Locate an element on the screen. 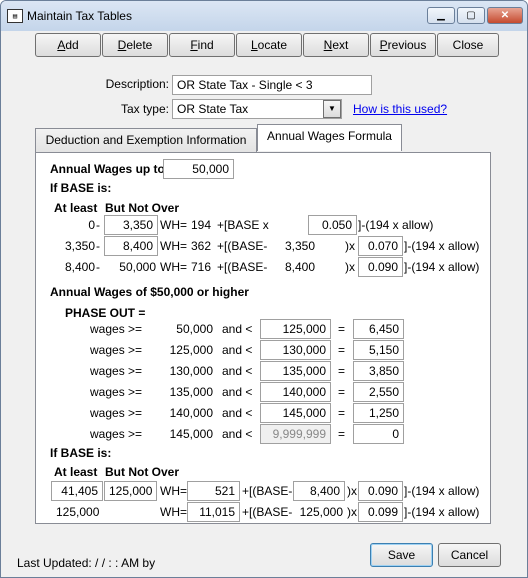  but-not-over-header-2: But Not Over is located at coordinates (142, 472).